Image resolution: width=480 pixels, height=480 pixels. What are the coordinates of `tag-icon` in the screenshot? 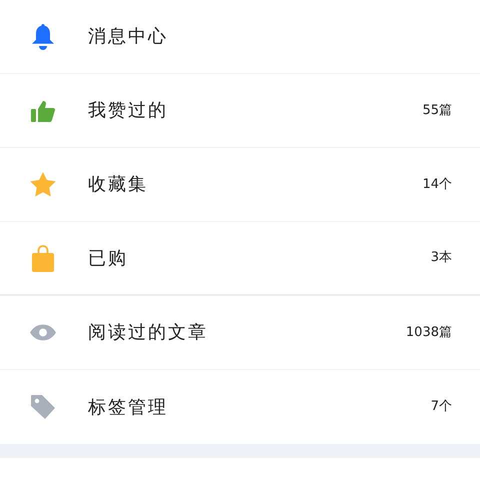 It's located at (43, 407).